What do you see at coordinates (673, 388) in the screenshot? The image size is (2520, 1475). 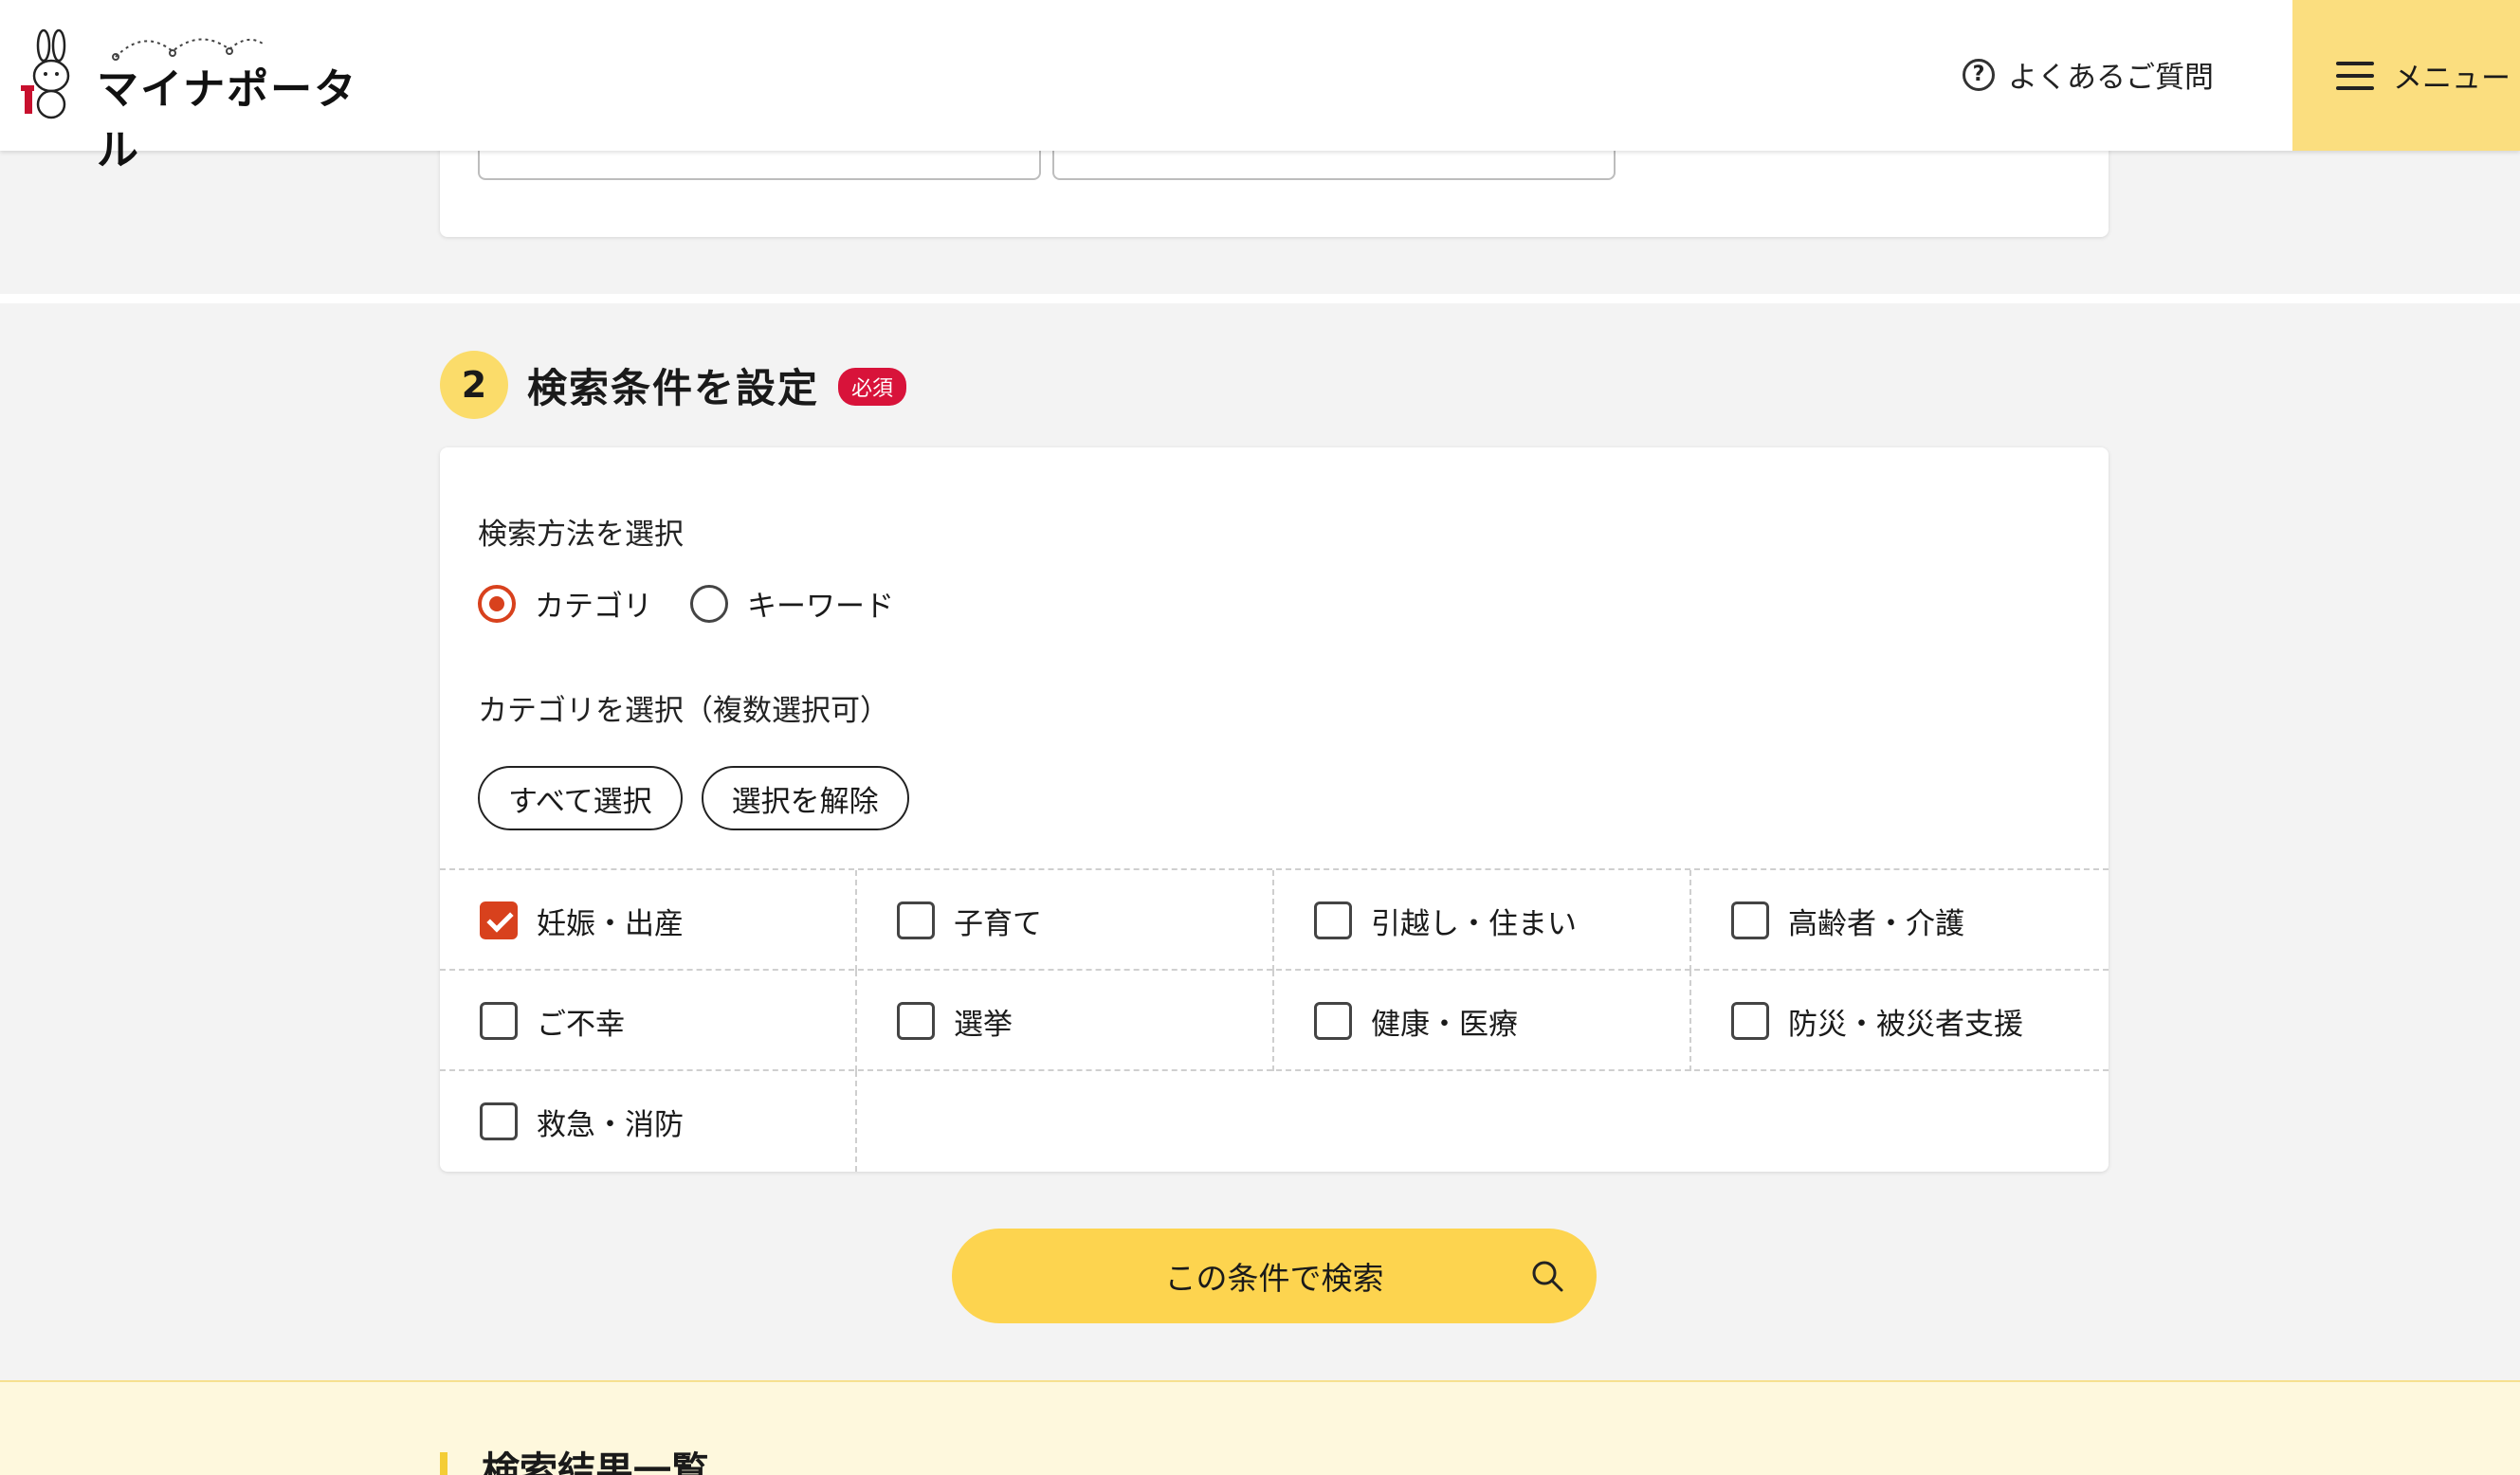 I see `section-title: 検索条件を設定` at bounding box center [673, 388].